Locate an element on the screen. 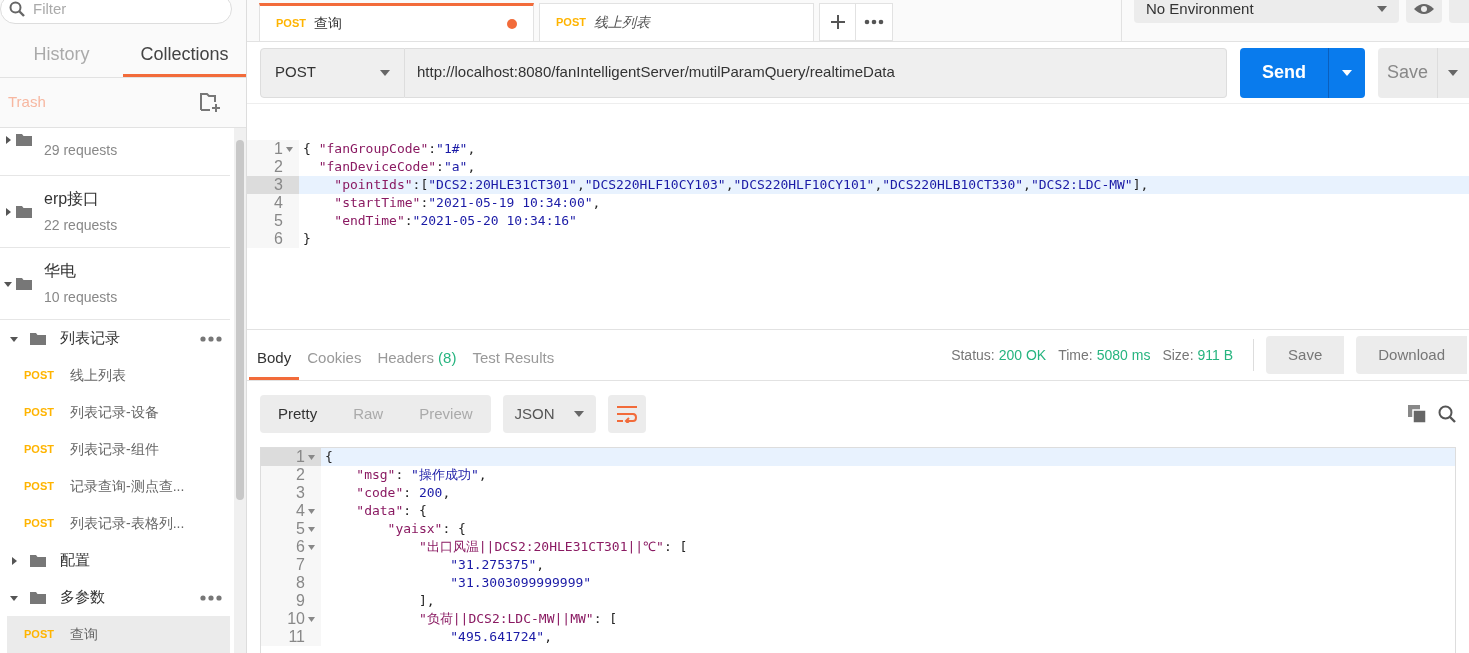 The height and width of the screenshot is (653, 1469). wrap-lines-icon is located at coordinates (626, 414).